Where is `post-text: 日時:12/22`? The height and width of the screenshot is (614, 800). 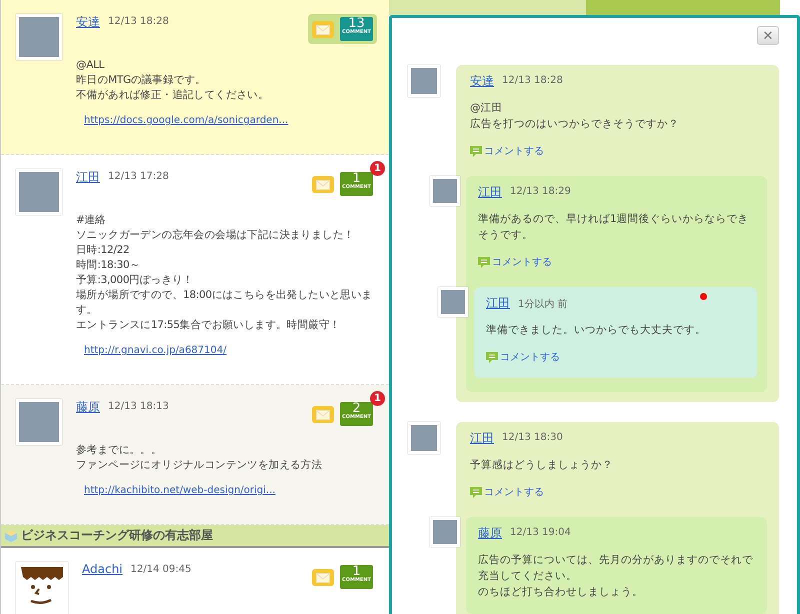 post-text: 日時:12/22 is located at coordinates (103, 250).